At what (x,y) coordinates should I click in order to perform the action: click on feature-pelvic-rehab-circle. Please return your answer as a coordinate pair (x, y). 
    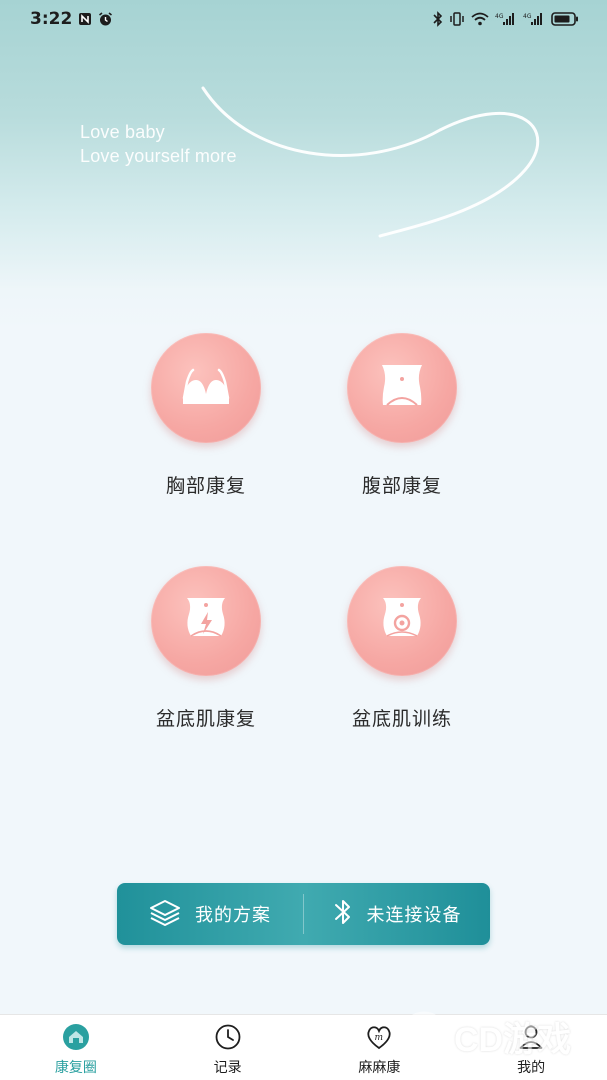
    Looking at the image, I should click on (206, 621).